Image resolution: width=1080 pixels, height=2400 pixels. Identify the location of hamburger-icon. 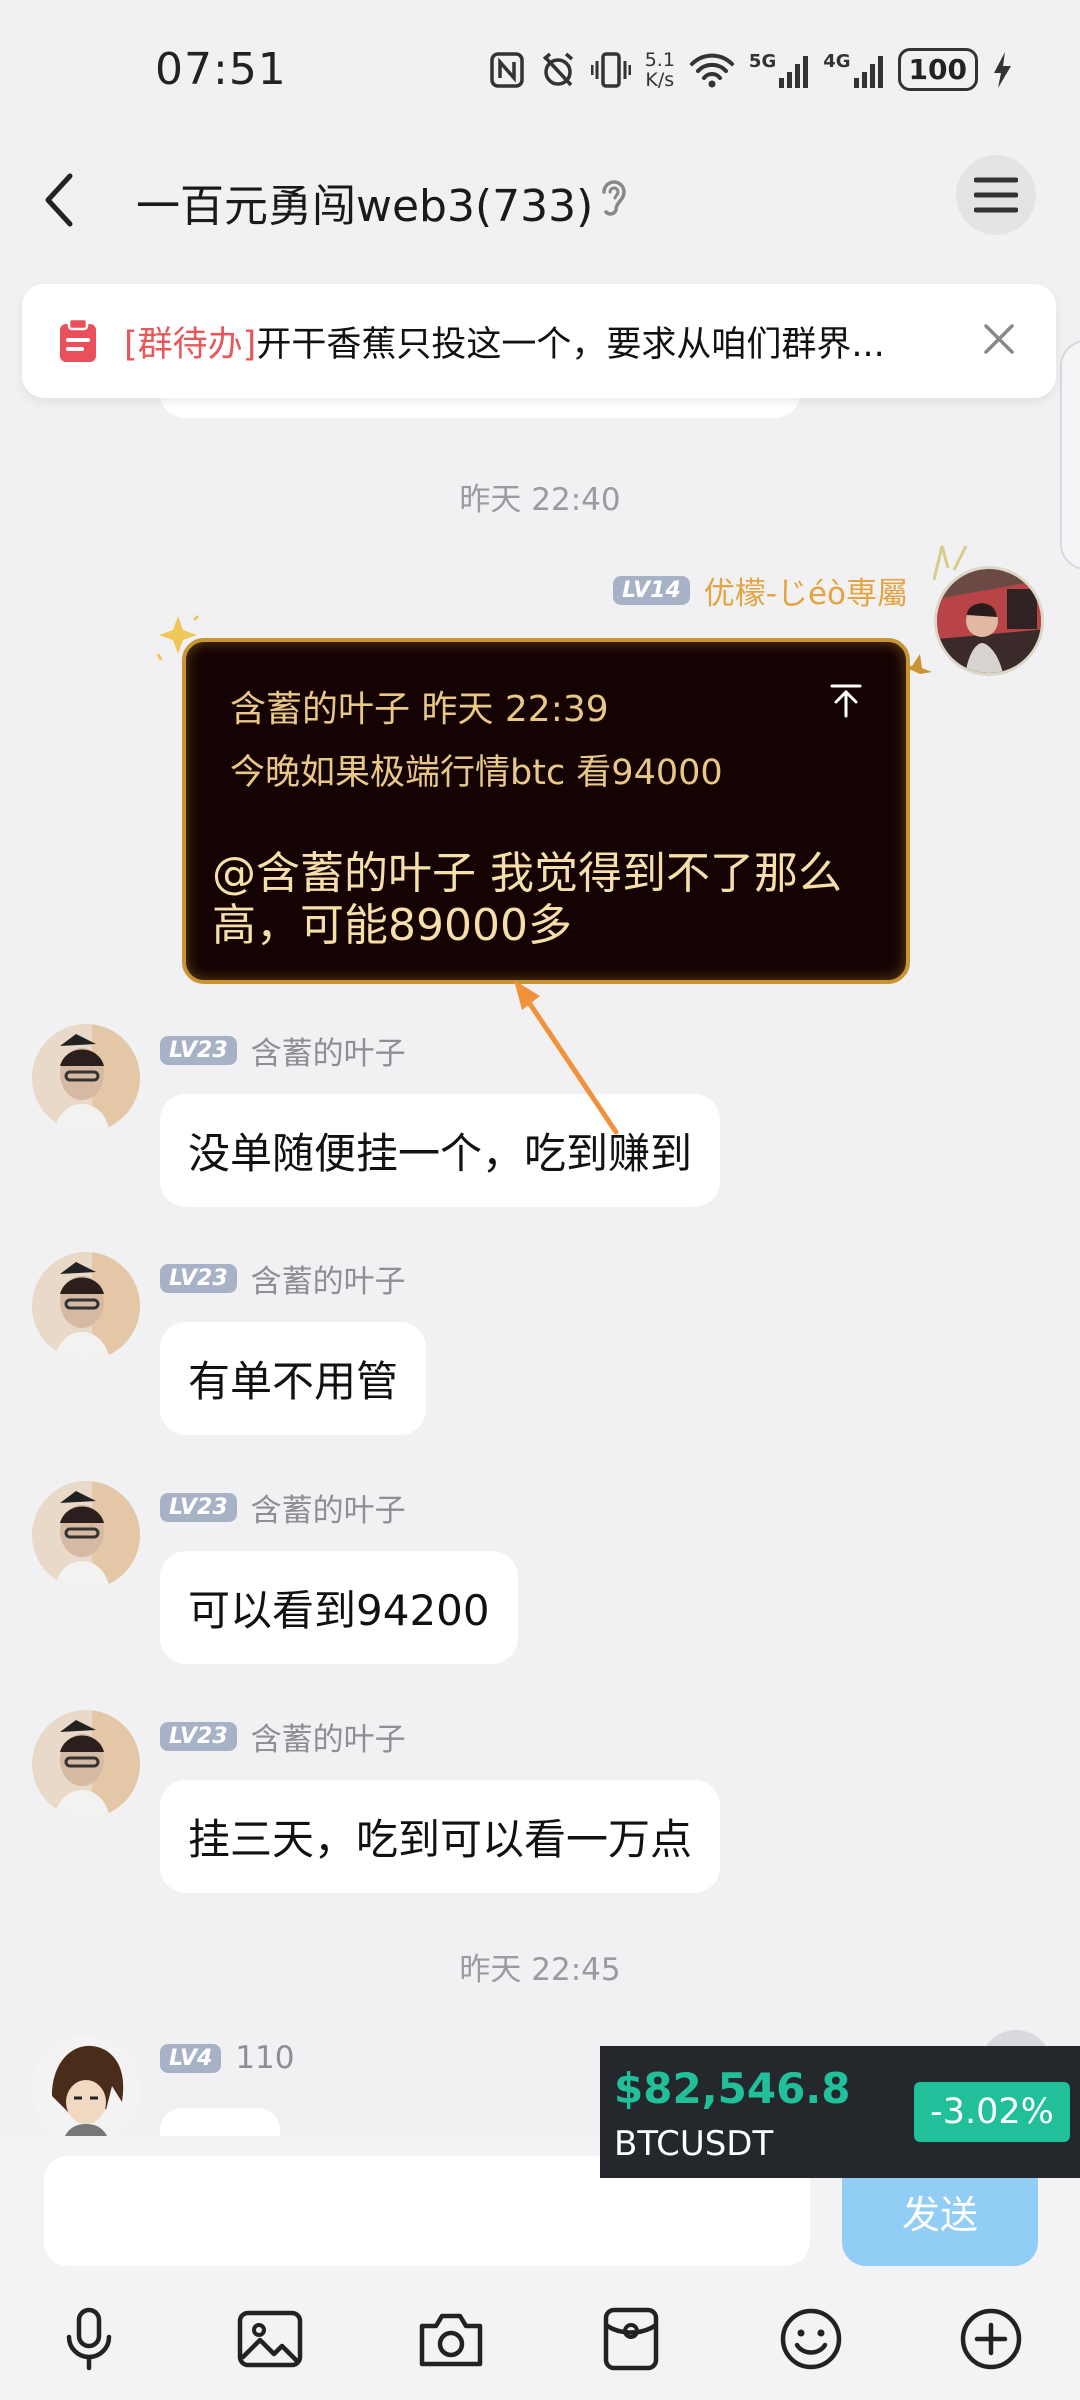
(996, 195).